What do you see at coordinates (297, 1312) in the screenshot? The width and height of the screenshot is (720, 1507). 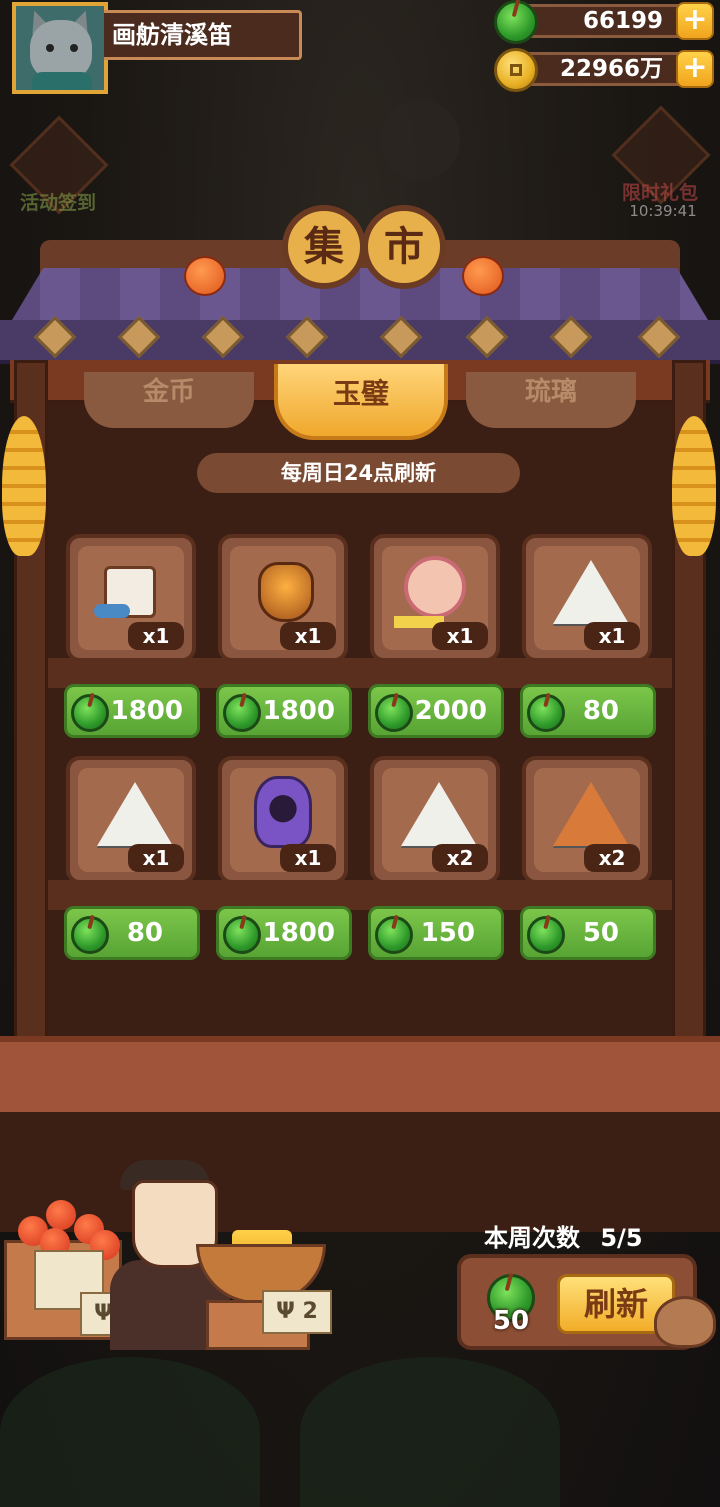 I see `price-tag: Ψ 2` at bounding box center [297, 1312].